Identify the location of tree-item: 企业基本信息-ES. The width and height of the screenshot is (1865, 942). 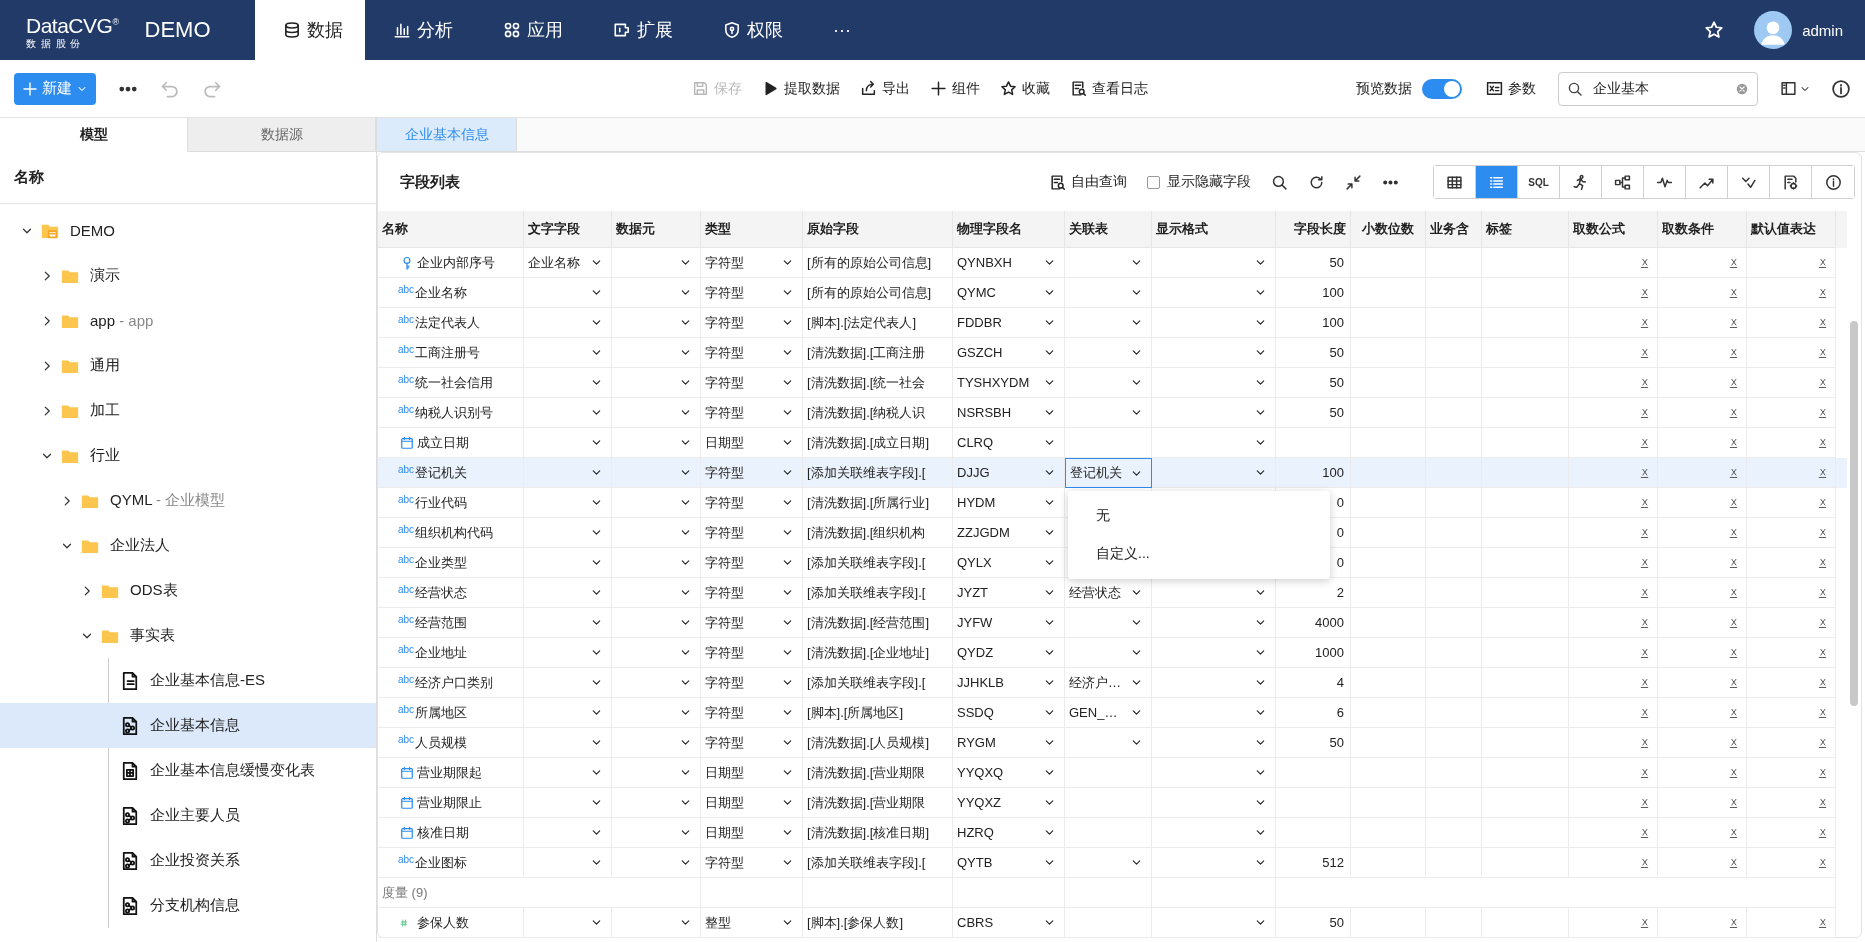
(188, 680).